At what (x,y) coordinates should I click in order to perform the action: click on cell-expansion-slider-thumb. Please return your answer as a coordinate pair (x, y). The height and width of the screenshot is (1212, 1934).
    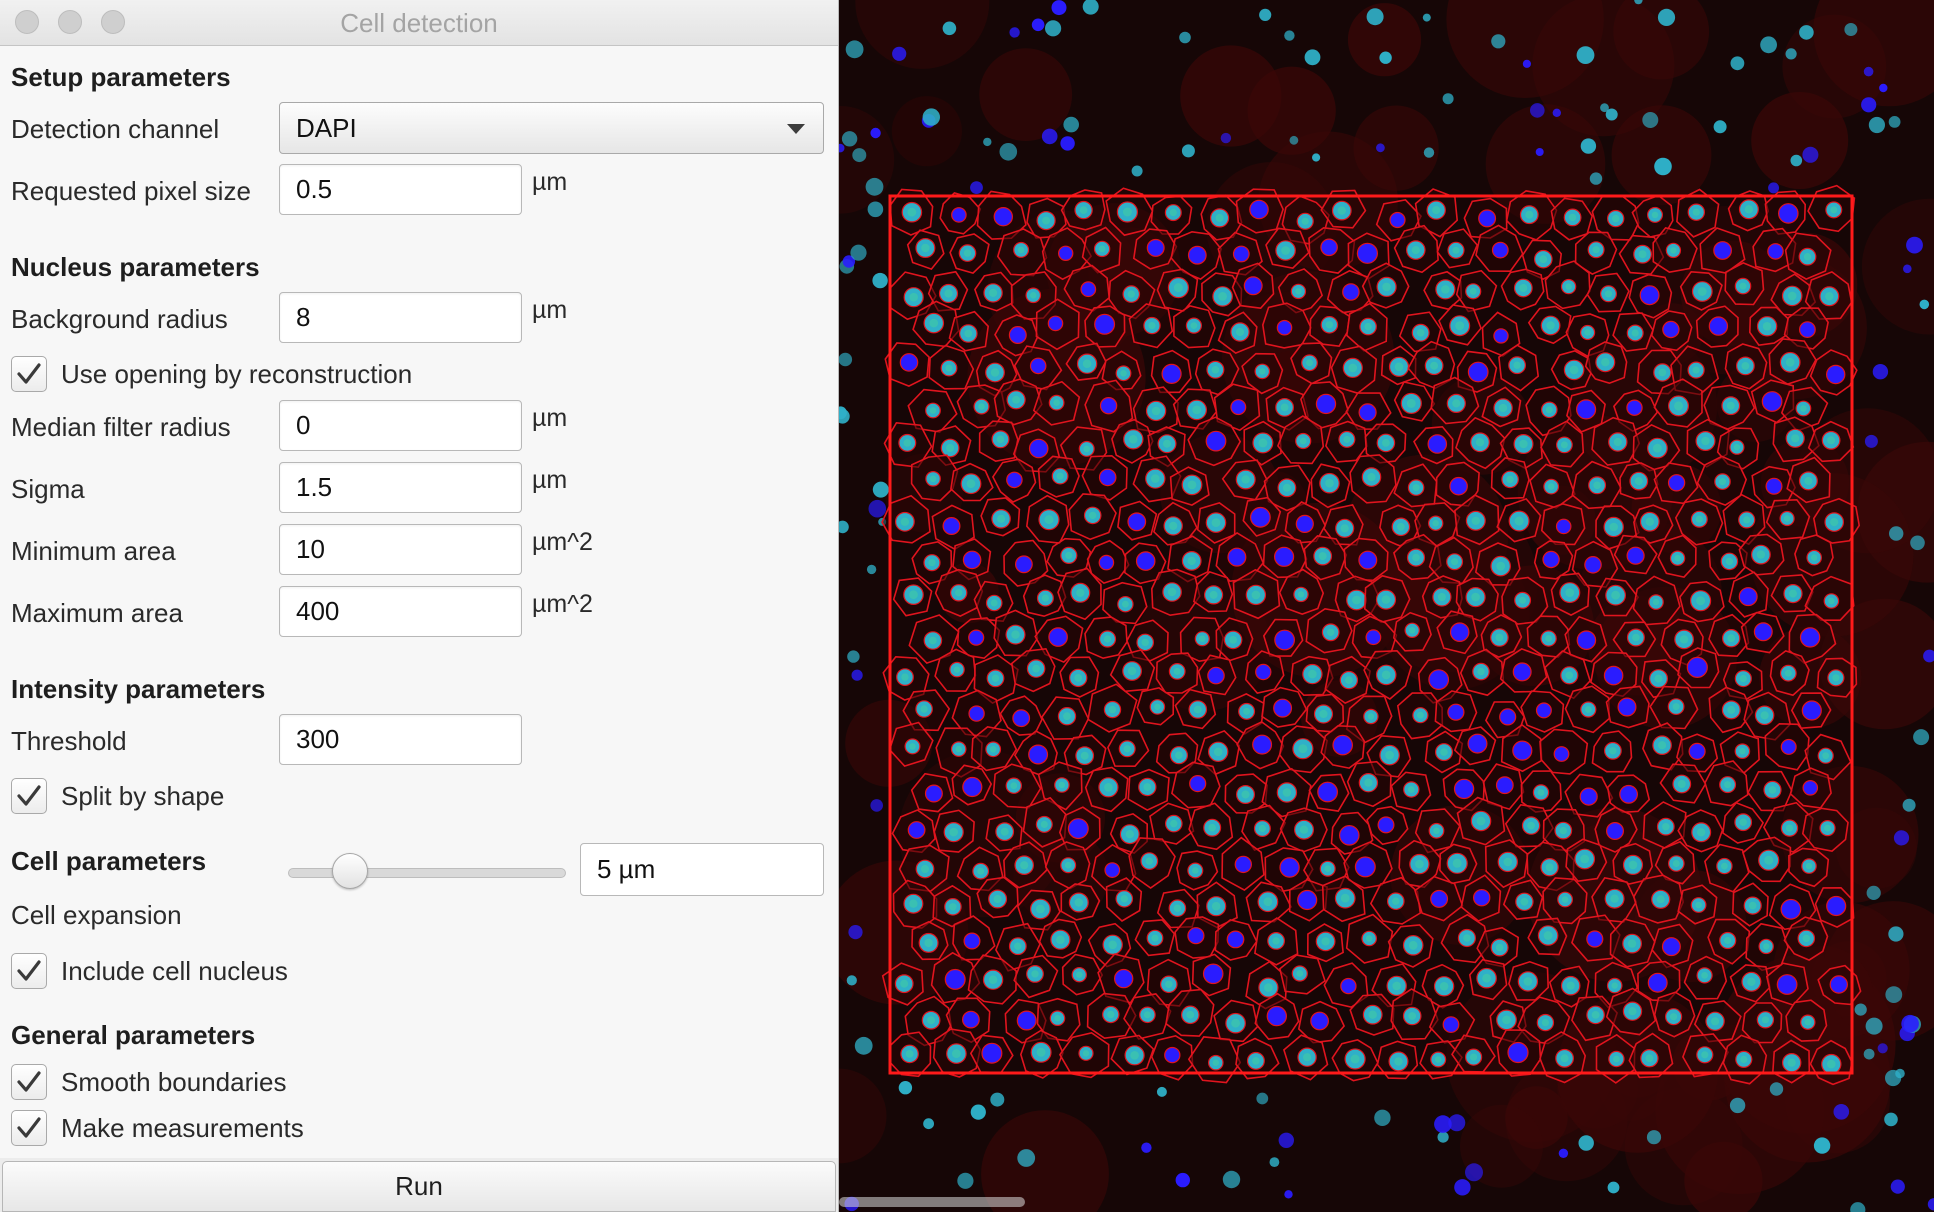
    Looking at the image, I should click on (349, 871).